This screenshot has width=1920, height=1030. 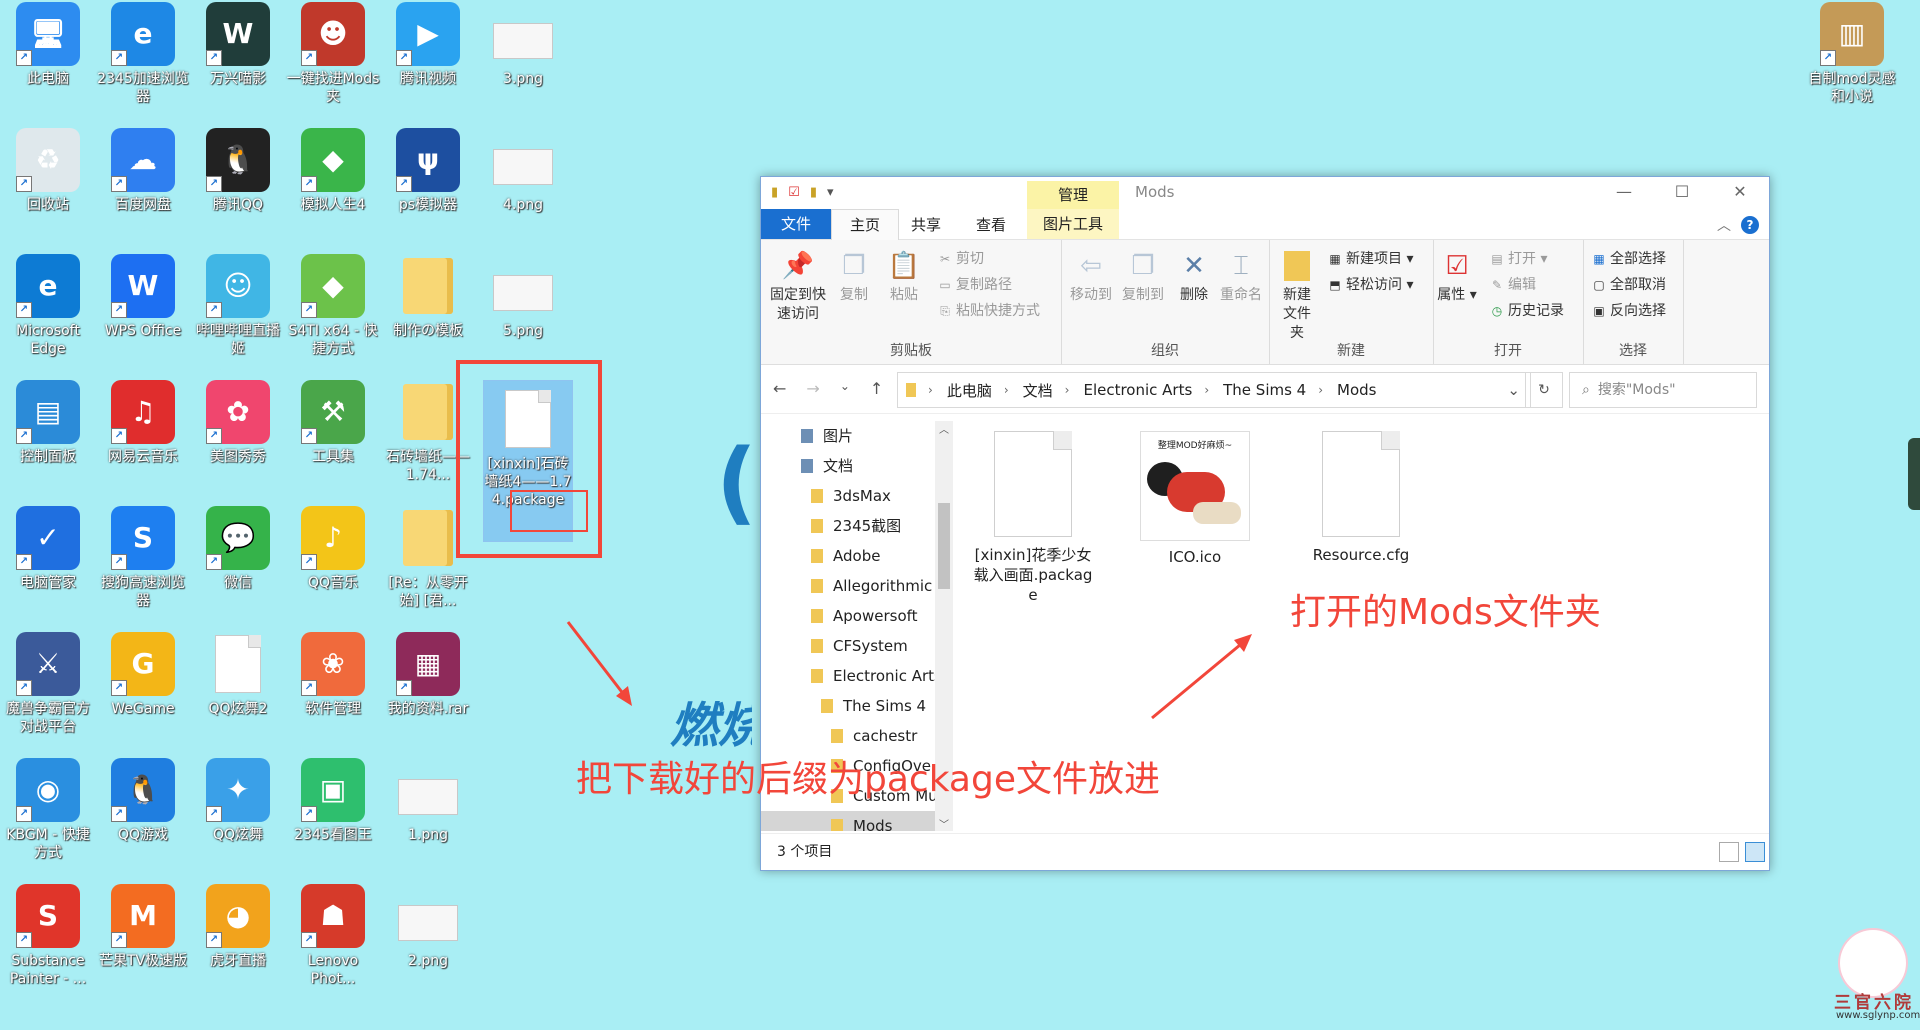 What do you see at coordinates (830, 192) in the screenshot?
I see `chevron-down-icon: ▾` at bounding box center [830, 192].